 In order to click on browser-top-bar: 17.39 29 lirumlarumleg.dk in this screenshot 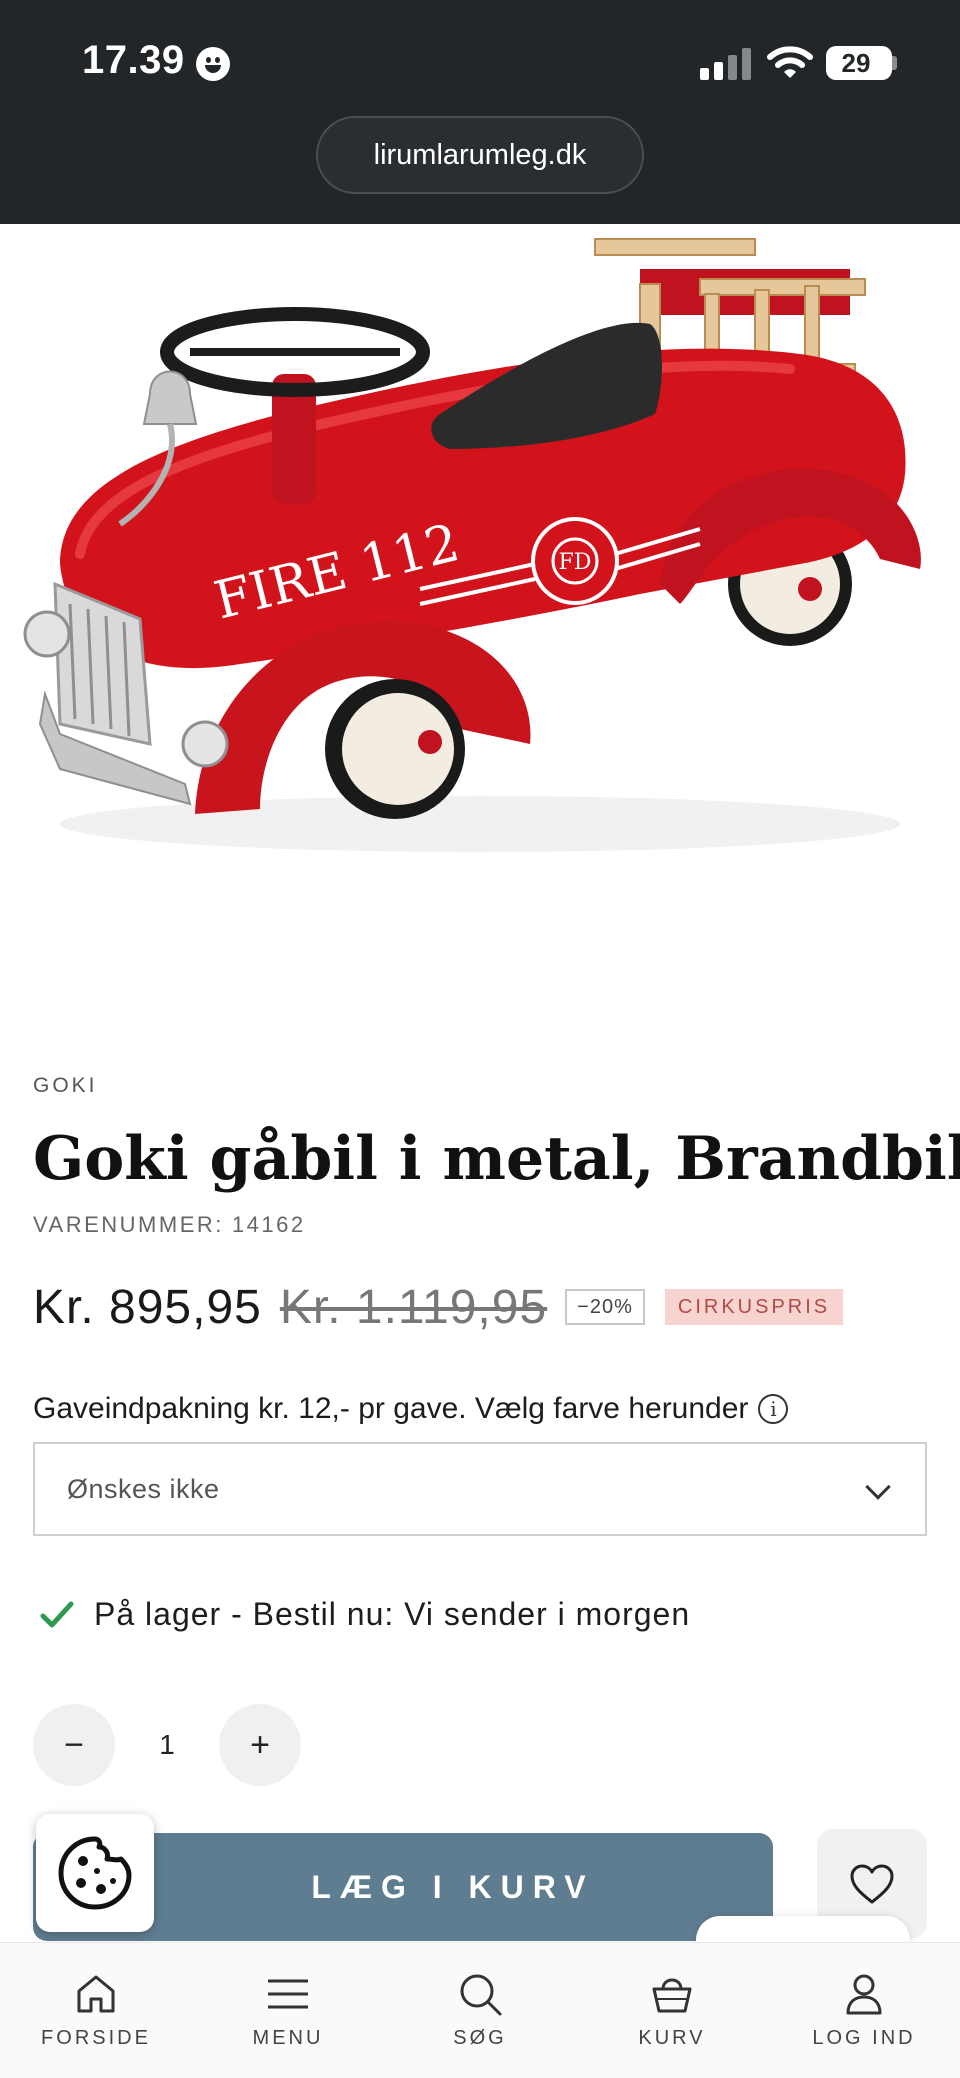, I will do `click(480, 112)`.